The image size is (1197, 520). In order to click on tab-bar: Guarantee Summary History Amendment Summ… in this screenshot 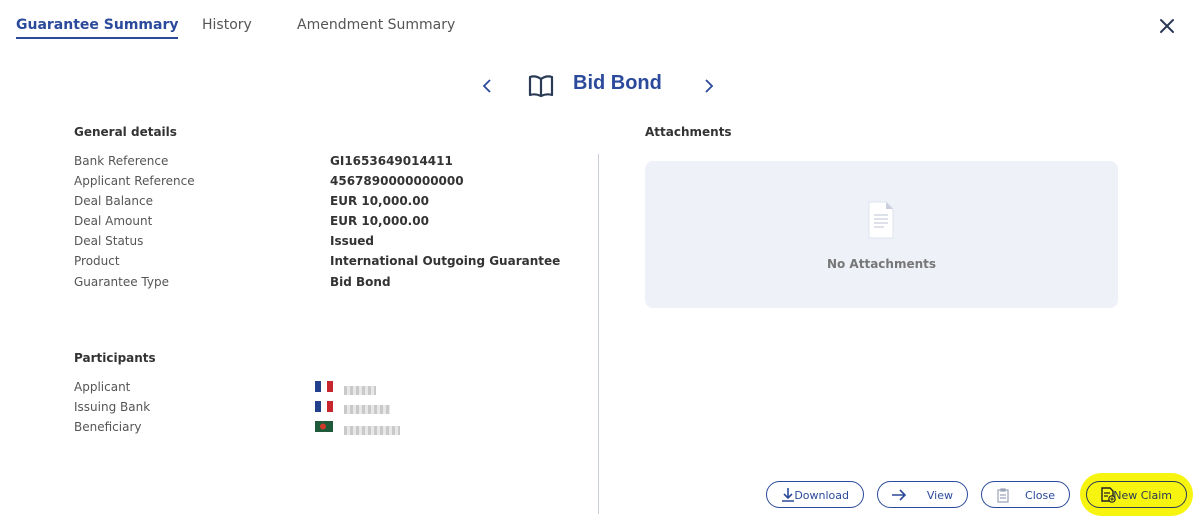, I will do `click(598, 25)`.